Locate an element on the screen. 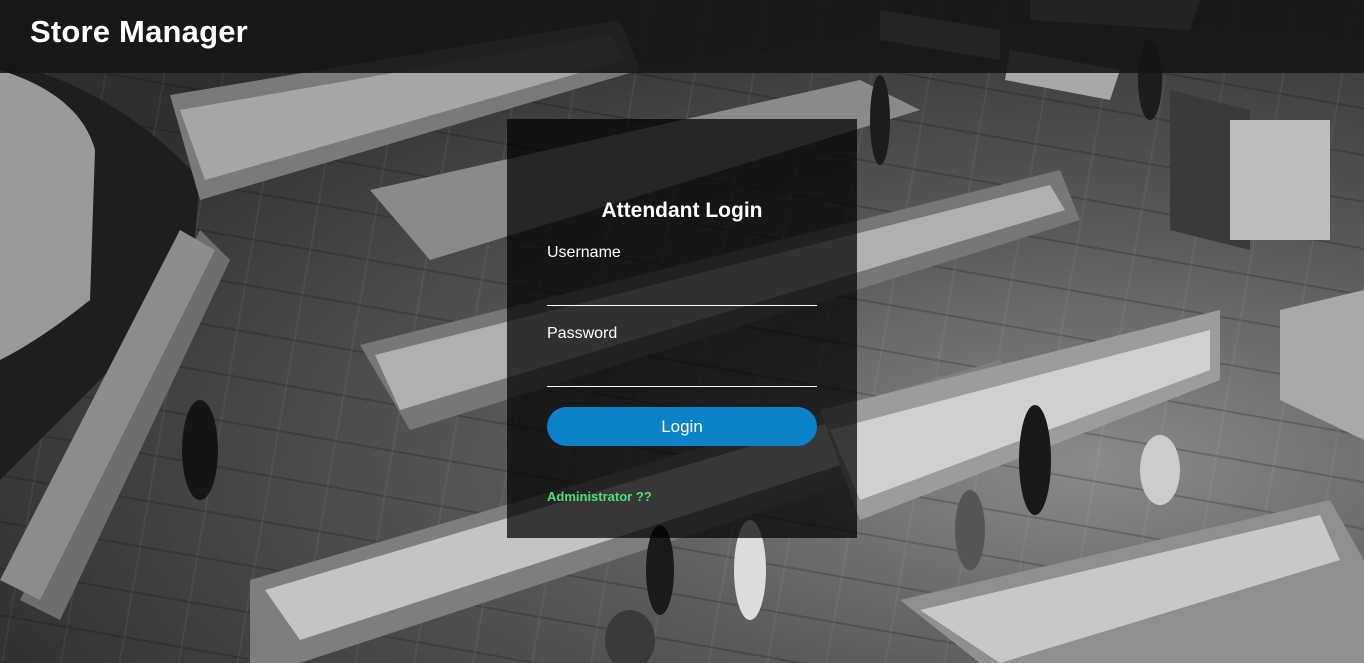 The width and height of the screenshot is (1364, 663). brand-title: Store Manager is located at coordinates (139, 32).